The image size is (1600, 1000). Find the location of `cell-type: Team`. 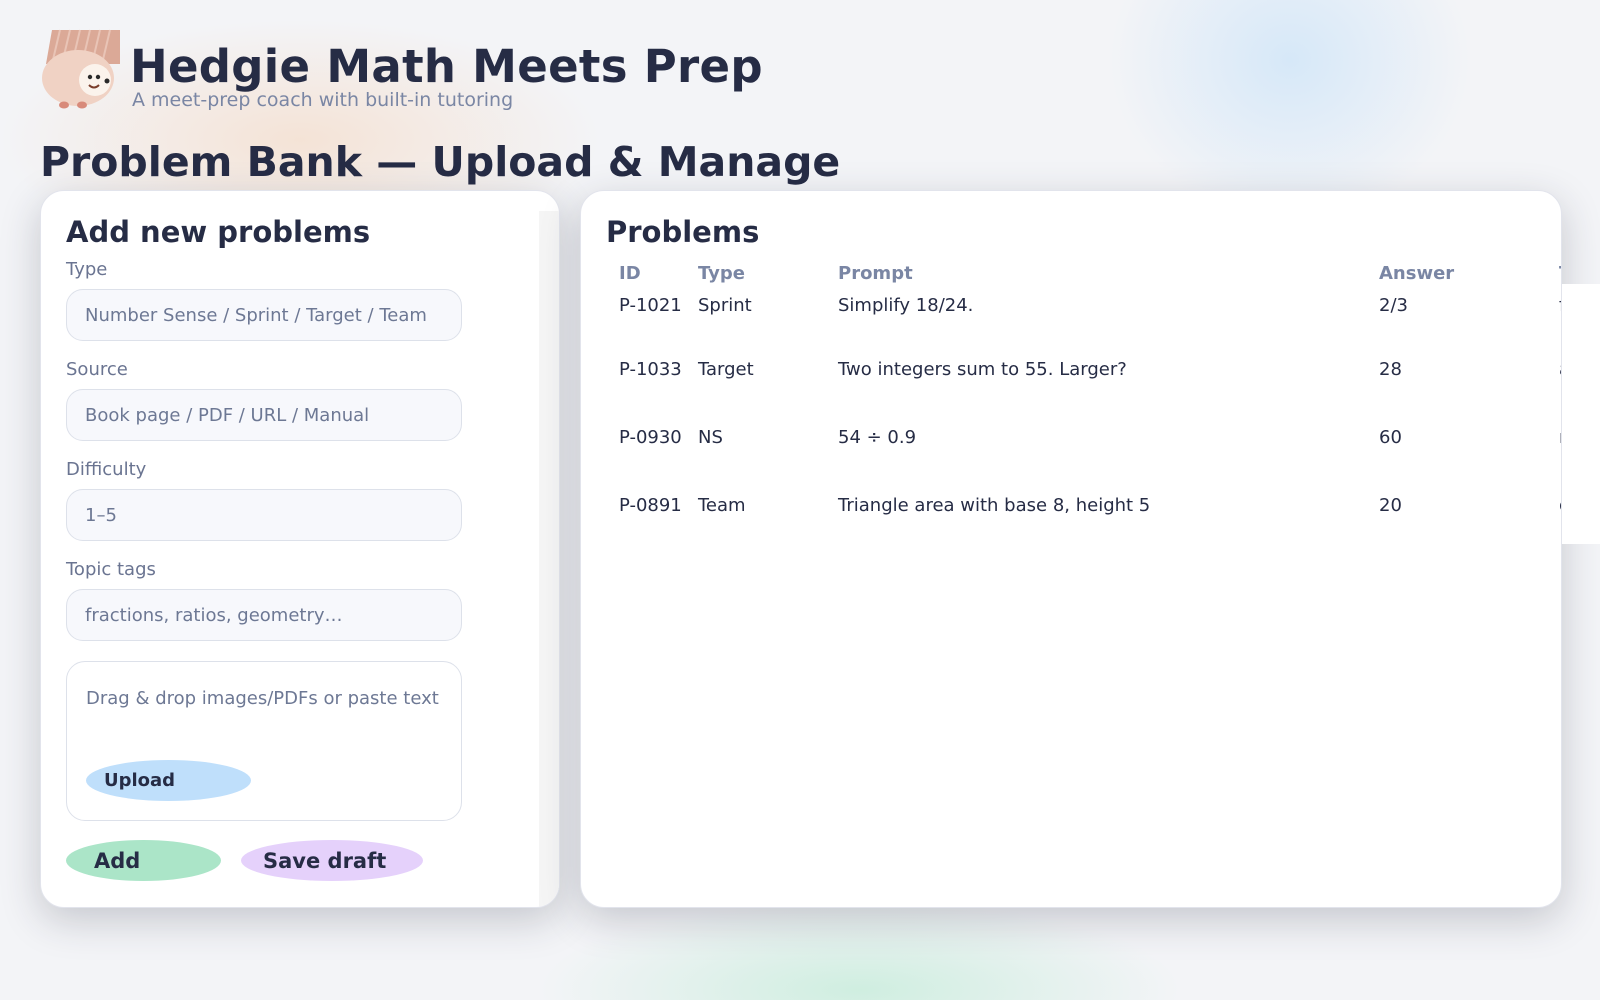

cell-type: Team is located at coordinates (722, 505).